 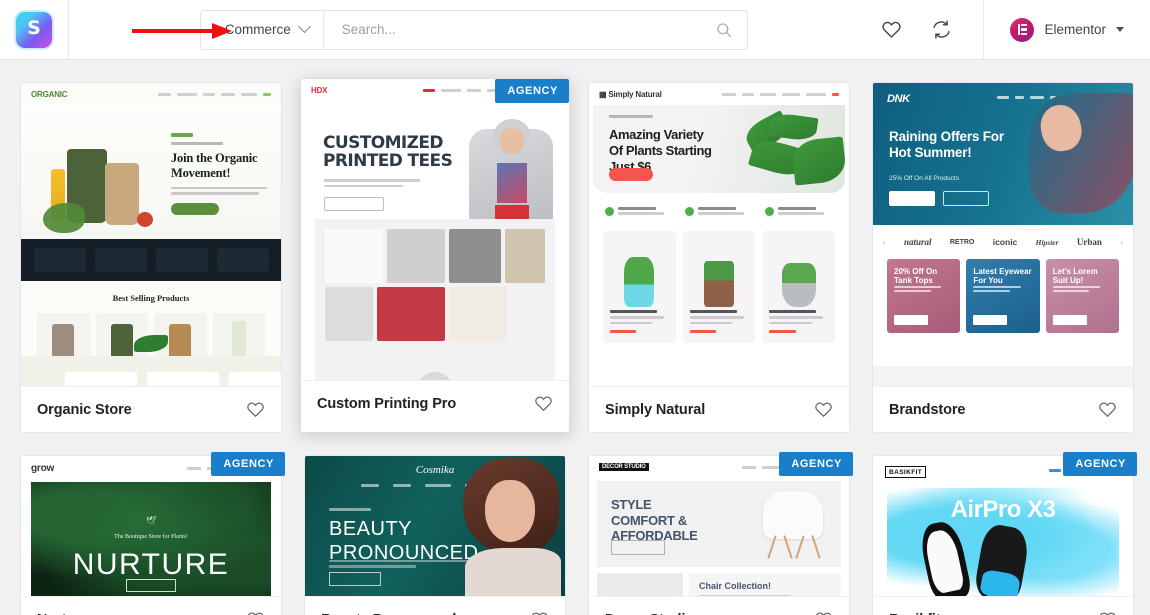 I want to click on search-field, so click(x=535, y=30).